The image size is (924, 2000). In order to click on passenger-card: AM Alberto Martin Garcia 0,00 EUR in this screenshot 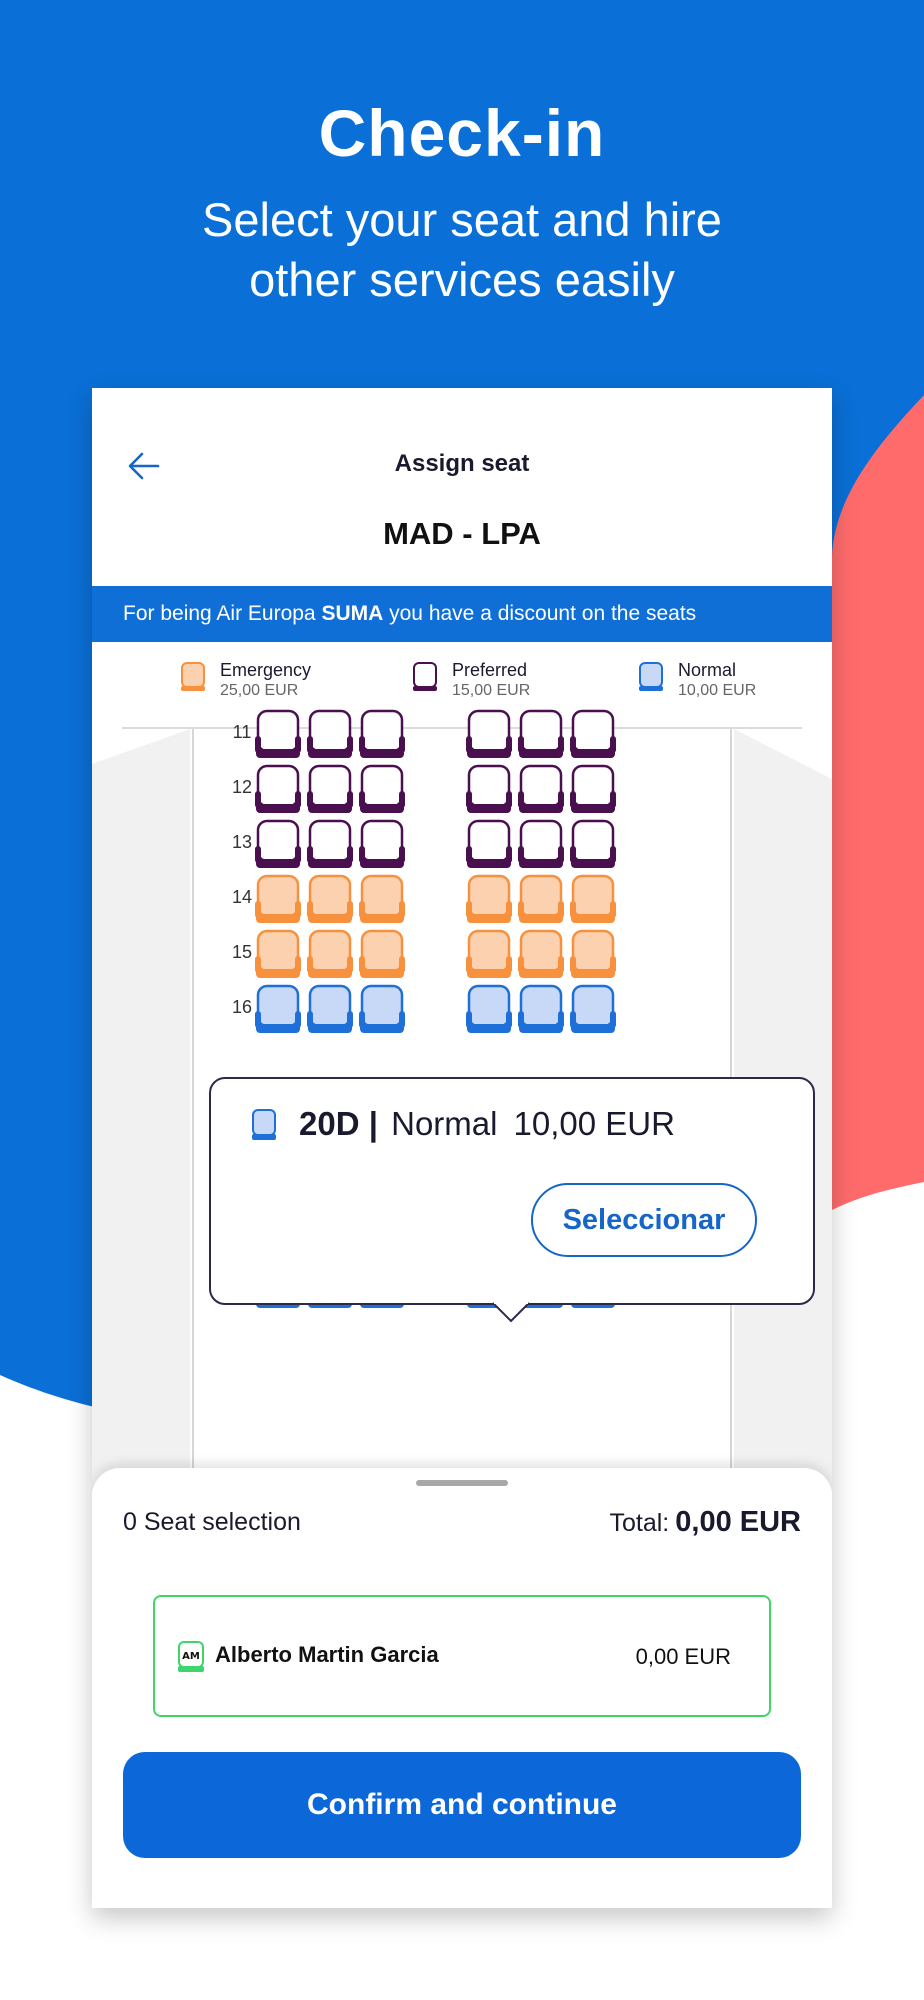, I will do `click(462, 1656)`.